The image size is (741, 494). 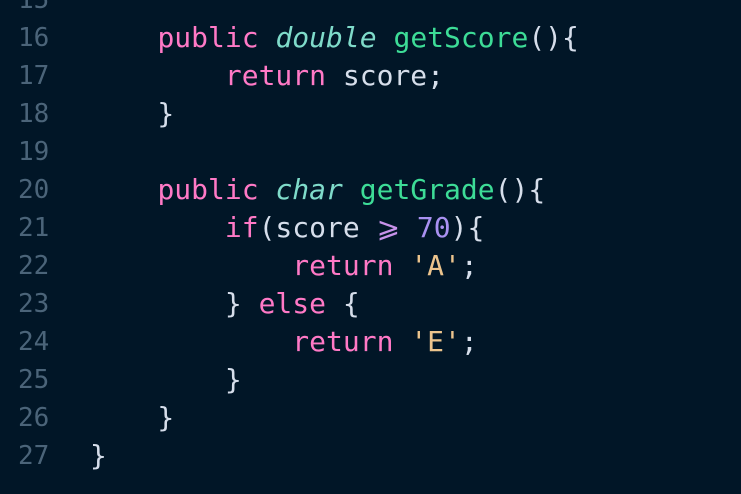 What do you see at coordinates (435, 341) in the screenshot?
I see `code-token: 'E'` at bounding box center [435, 341].